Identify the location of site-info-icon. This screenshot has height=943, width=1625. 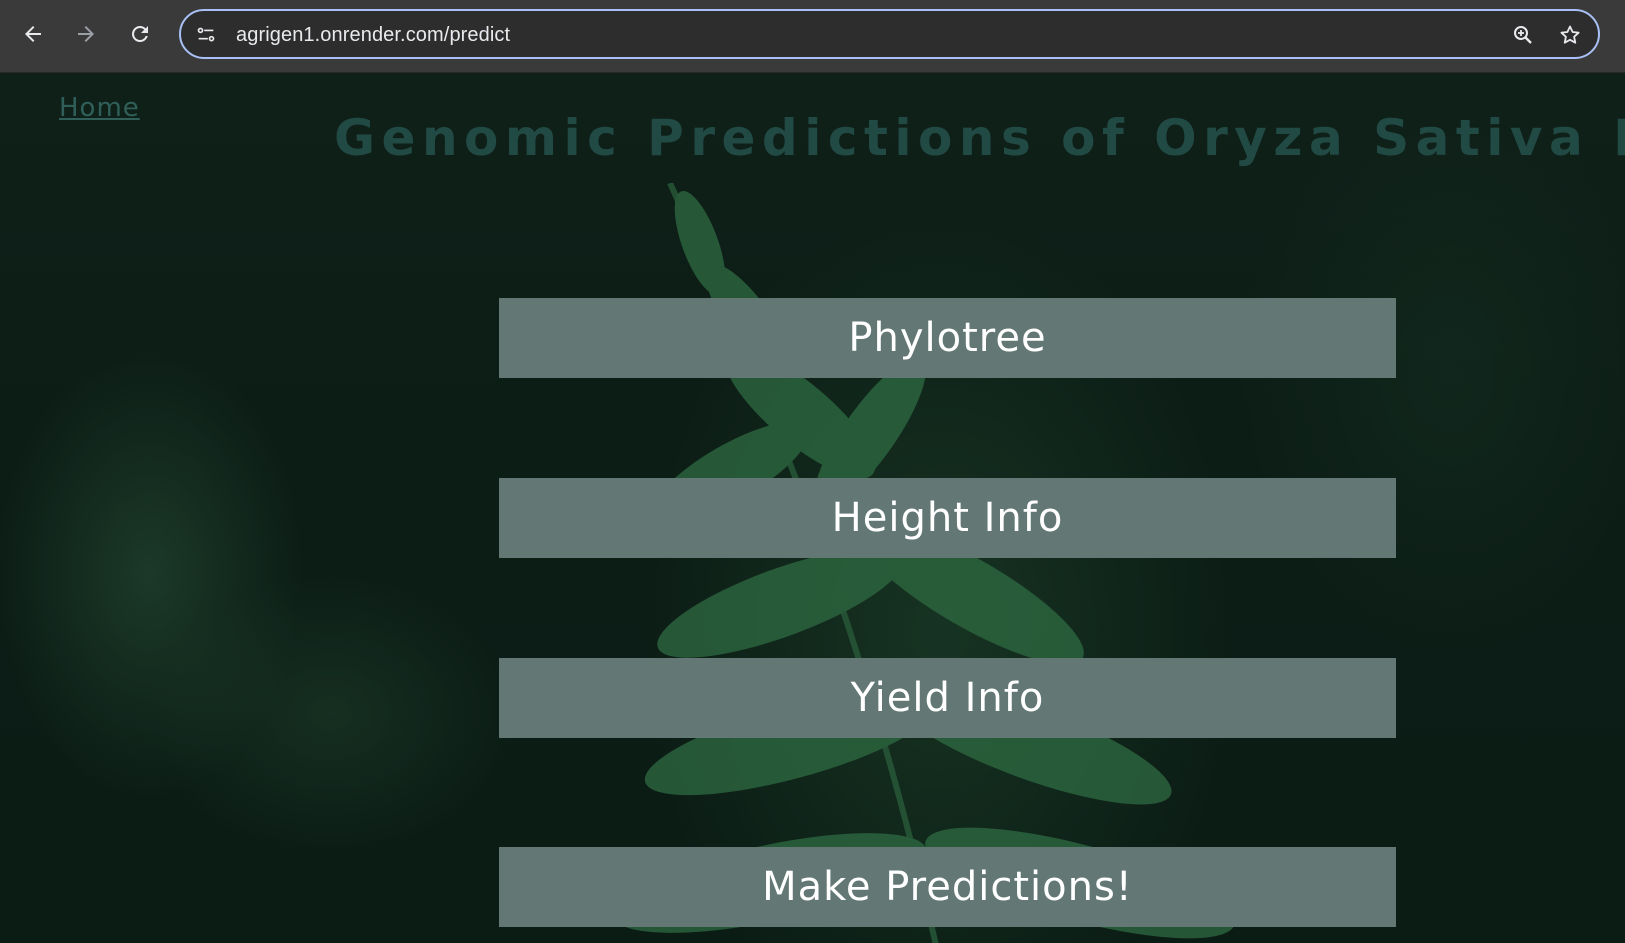
(206, 35).